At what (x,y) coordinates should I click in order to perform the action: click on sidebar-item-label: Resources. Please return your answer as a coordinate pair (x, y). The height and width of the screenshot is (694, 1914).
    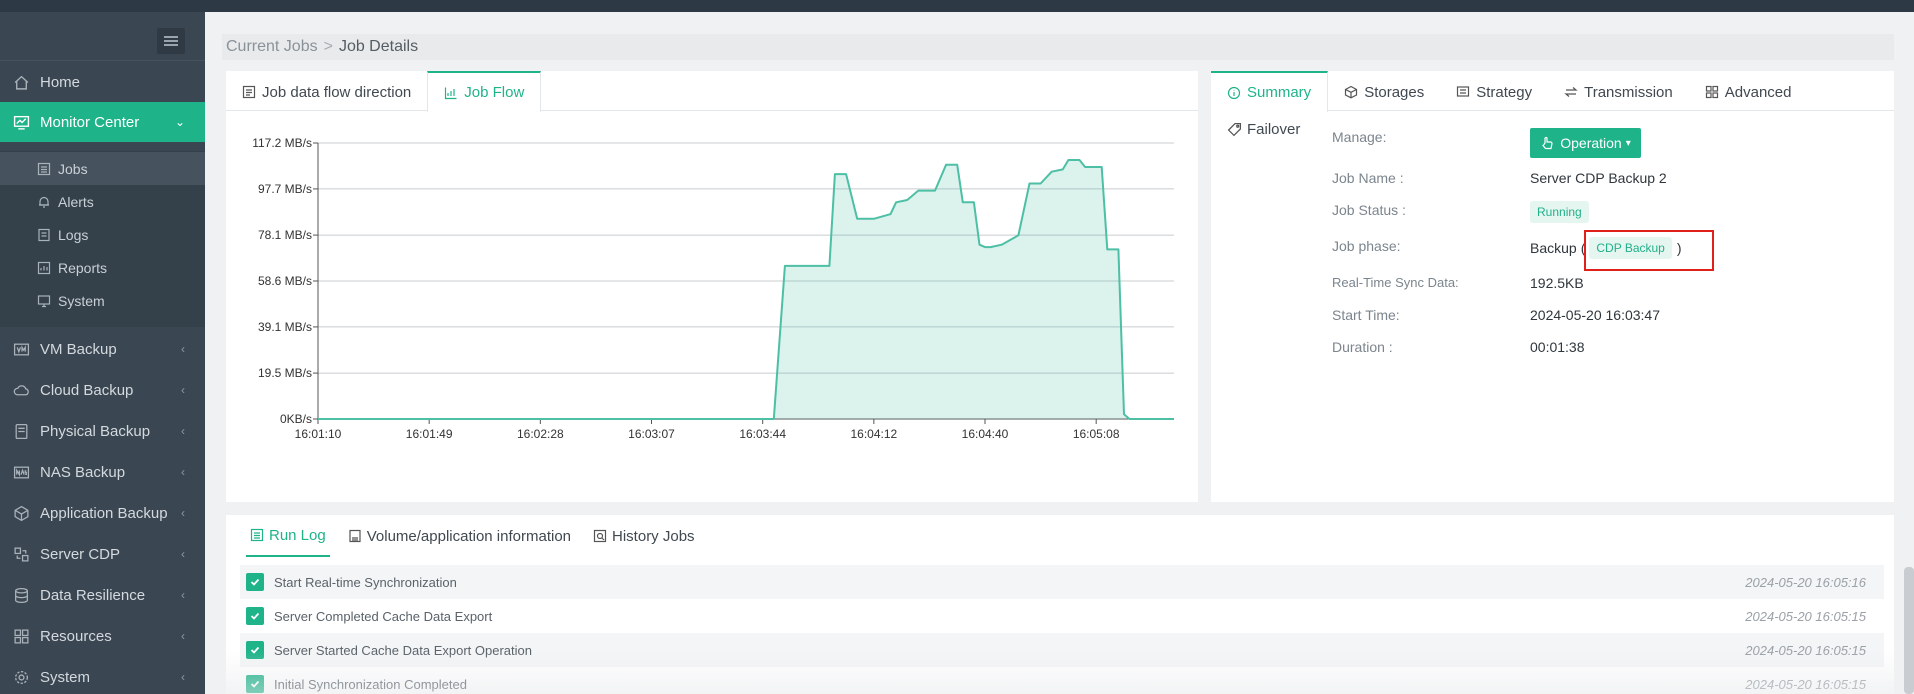
    Looking at the image, I should click on (76, 636).